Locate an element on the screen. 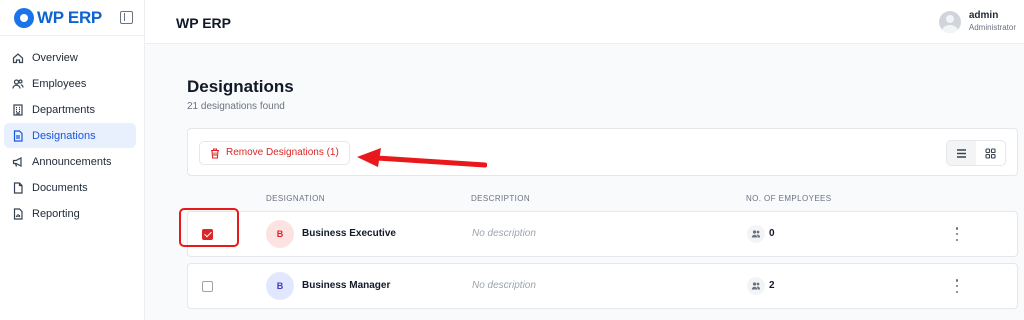  sidebar-item-label: Reporting is located at coordinates (56, 213).